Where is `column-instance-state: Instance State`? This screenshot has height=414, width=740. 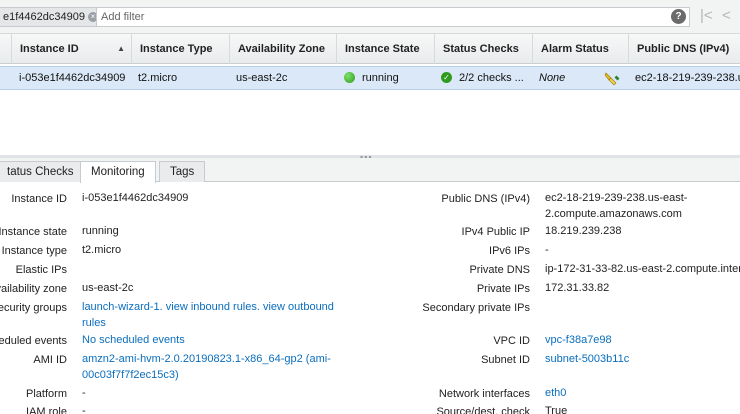
column-instance-state: Instance State is located at coordinates (385, 49).